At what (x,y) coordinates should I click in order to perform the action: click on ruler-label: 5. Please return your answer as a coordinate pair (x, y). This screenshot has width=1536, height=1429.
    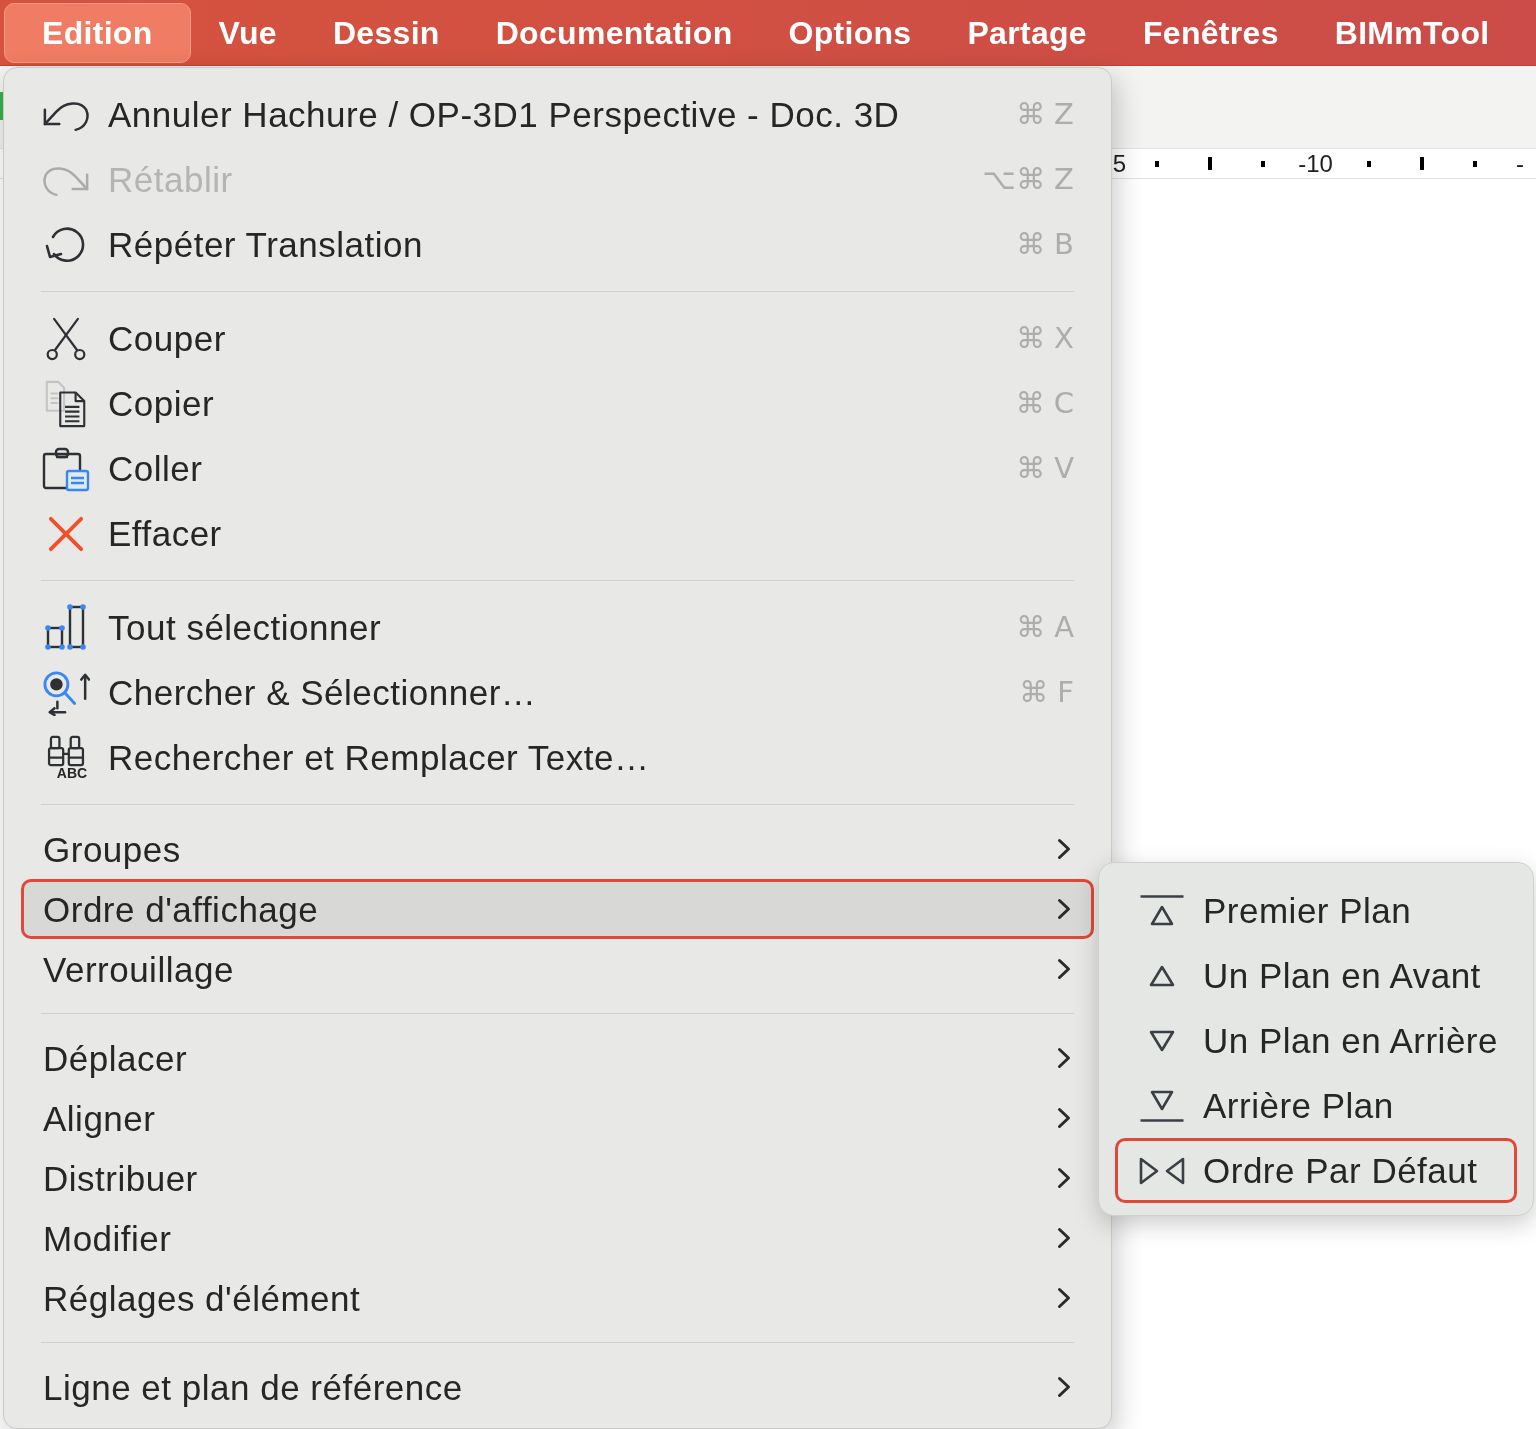
    Looking at the image, I should click on (1119, 163).